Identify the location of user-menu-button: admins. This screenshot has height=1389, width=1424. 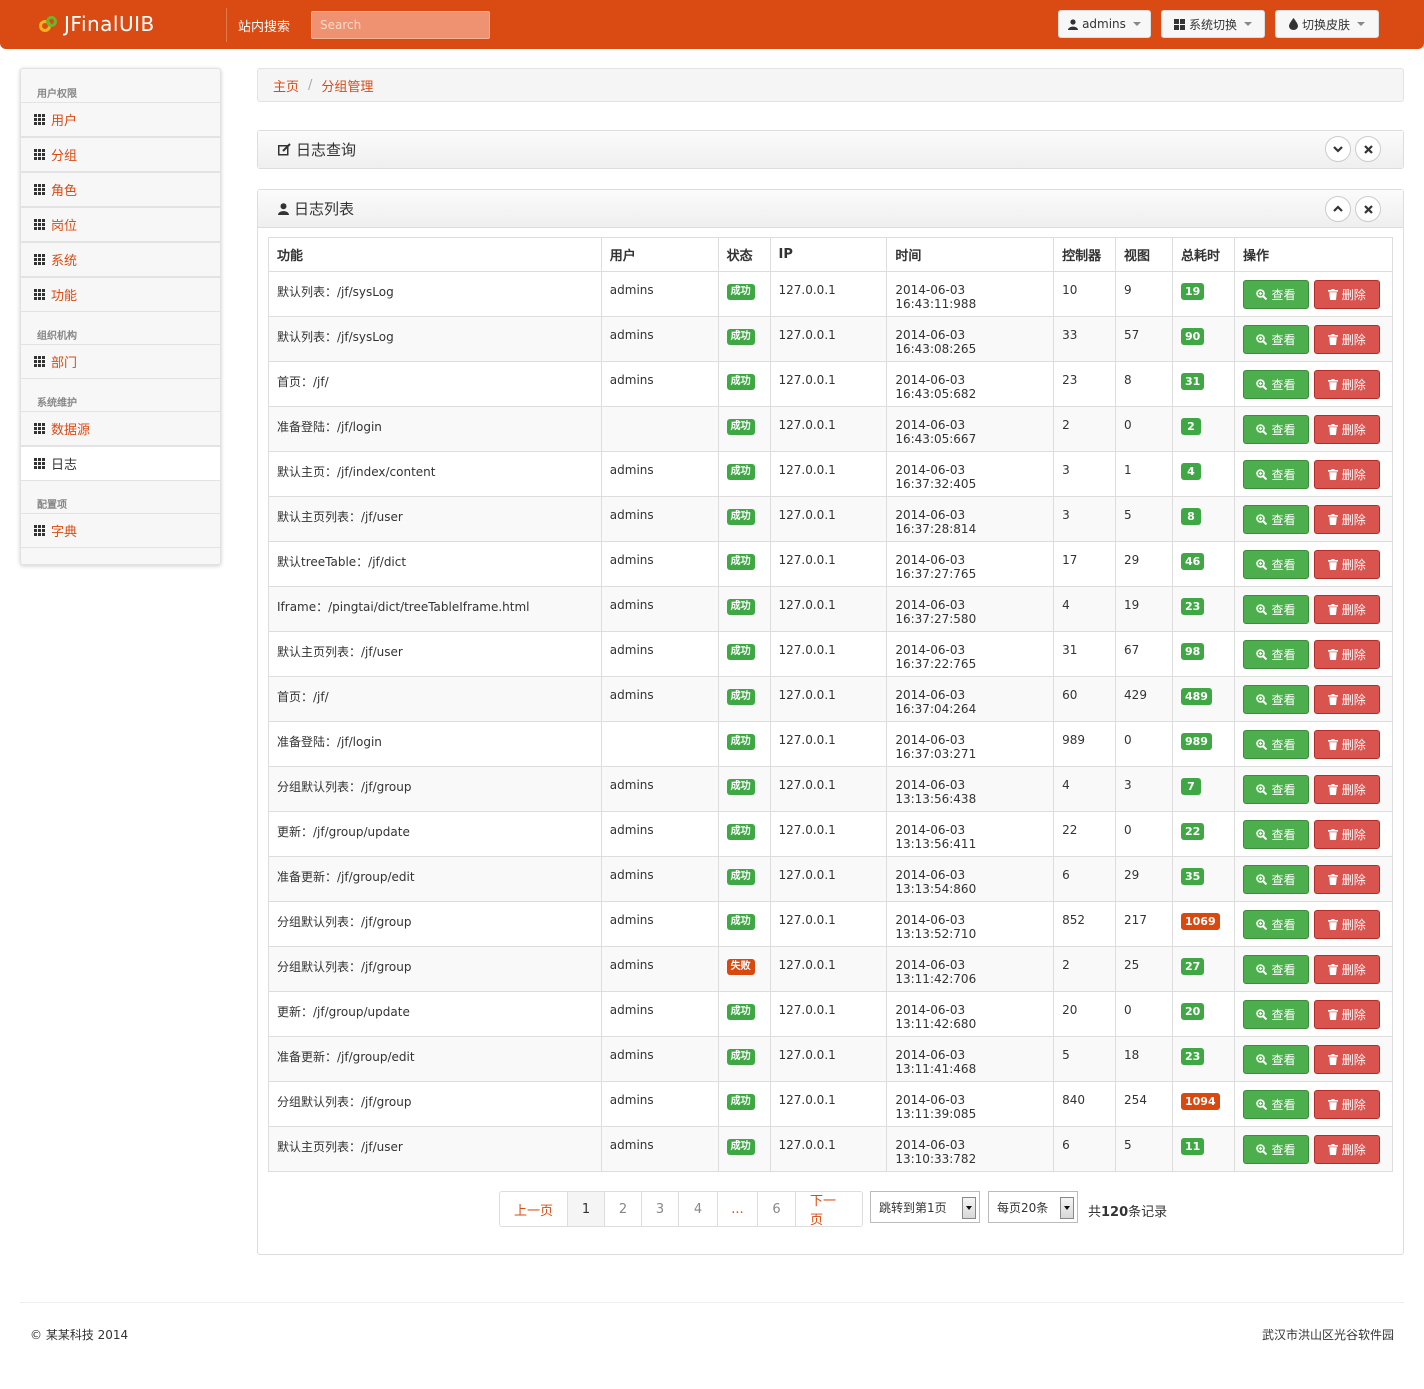
(1104, 24).